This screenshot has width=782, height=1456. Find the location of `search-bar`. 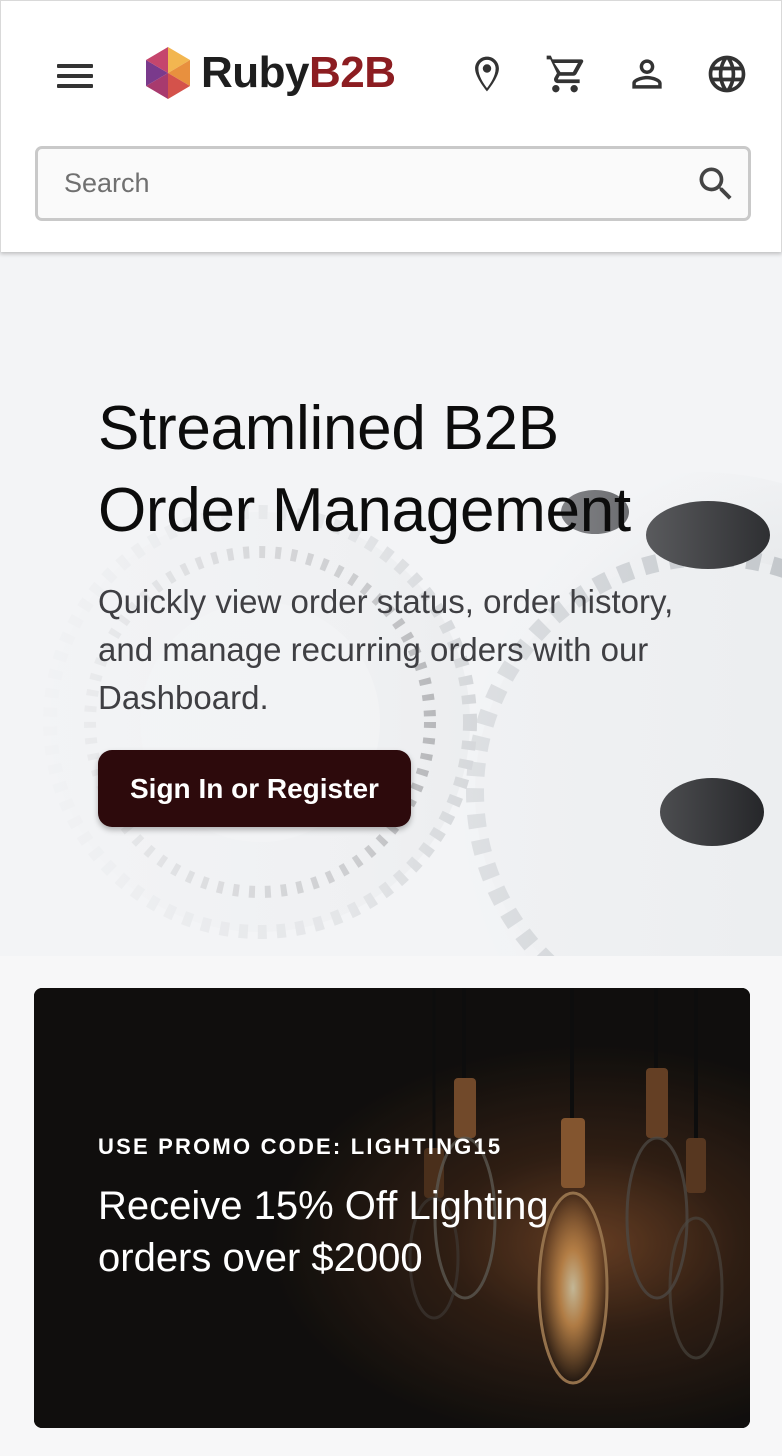

search-bar is located at coordinates (393, 183).